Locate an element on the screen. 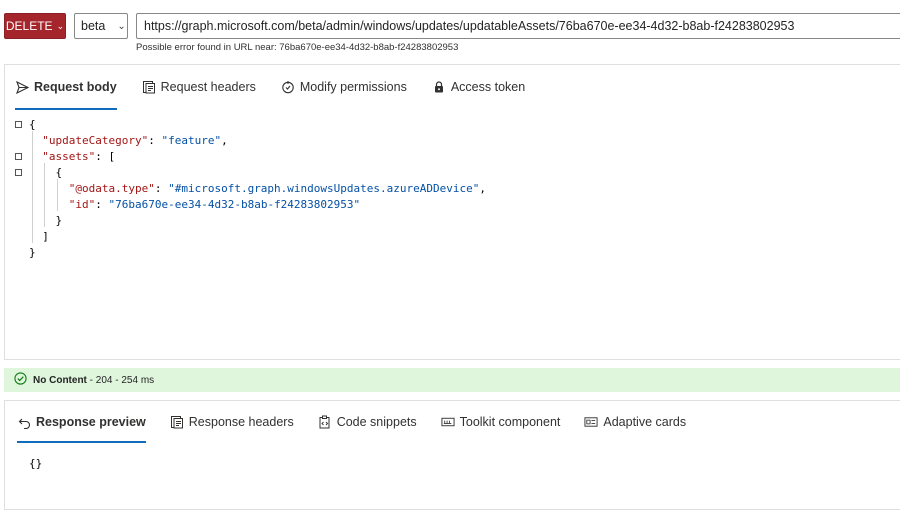  tab-label: Request body is located at coordinates (75, 87).